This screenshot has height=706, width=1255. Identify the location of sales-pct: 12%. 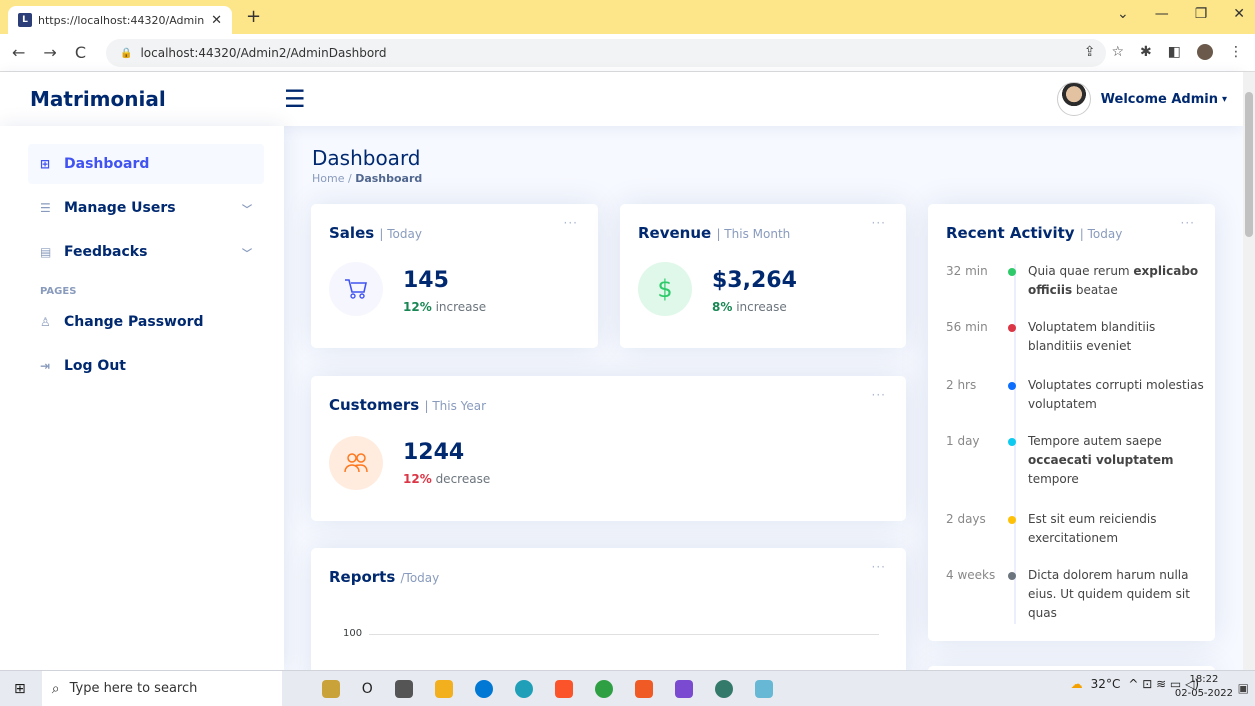
(417, 307).